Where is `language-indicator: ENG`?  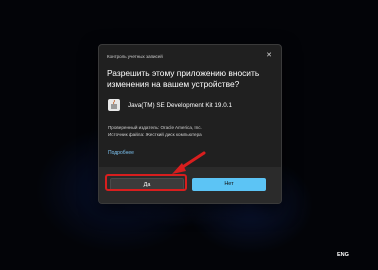
language-indicator: ENG is located at coordinates (343, 255).